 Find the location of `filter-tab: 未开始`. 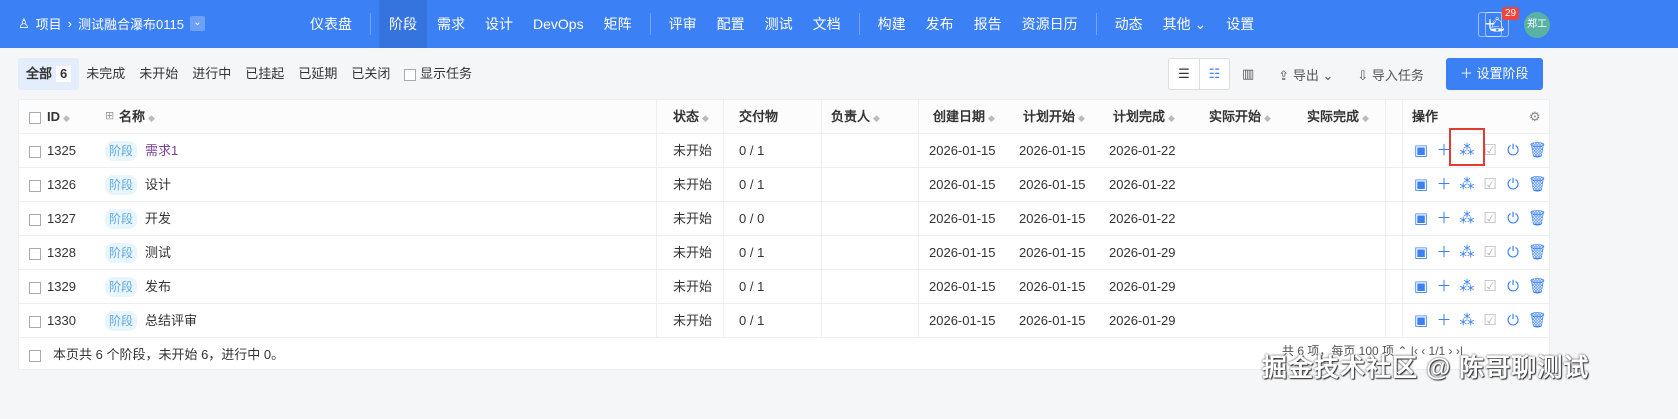

filter-tab: 未开始 is located at coordinates (158, 74).